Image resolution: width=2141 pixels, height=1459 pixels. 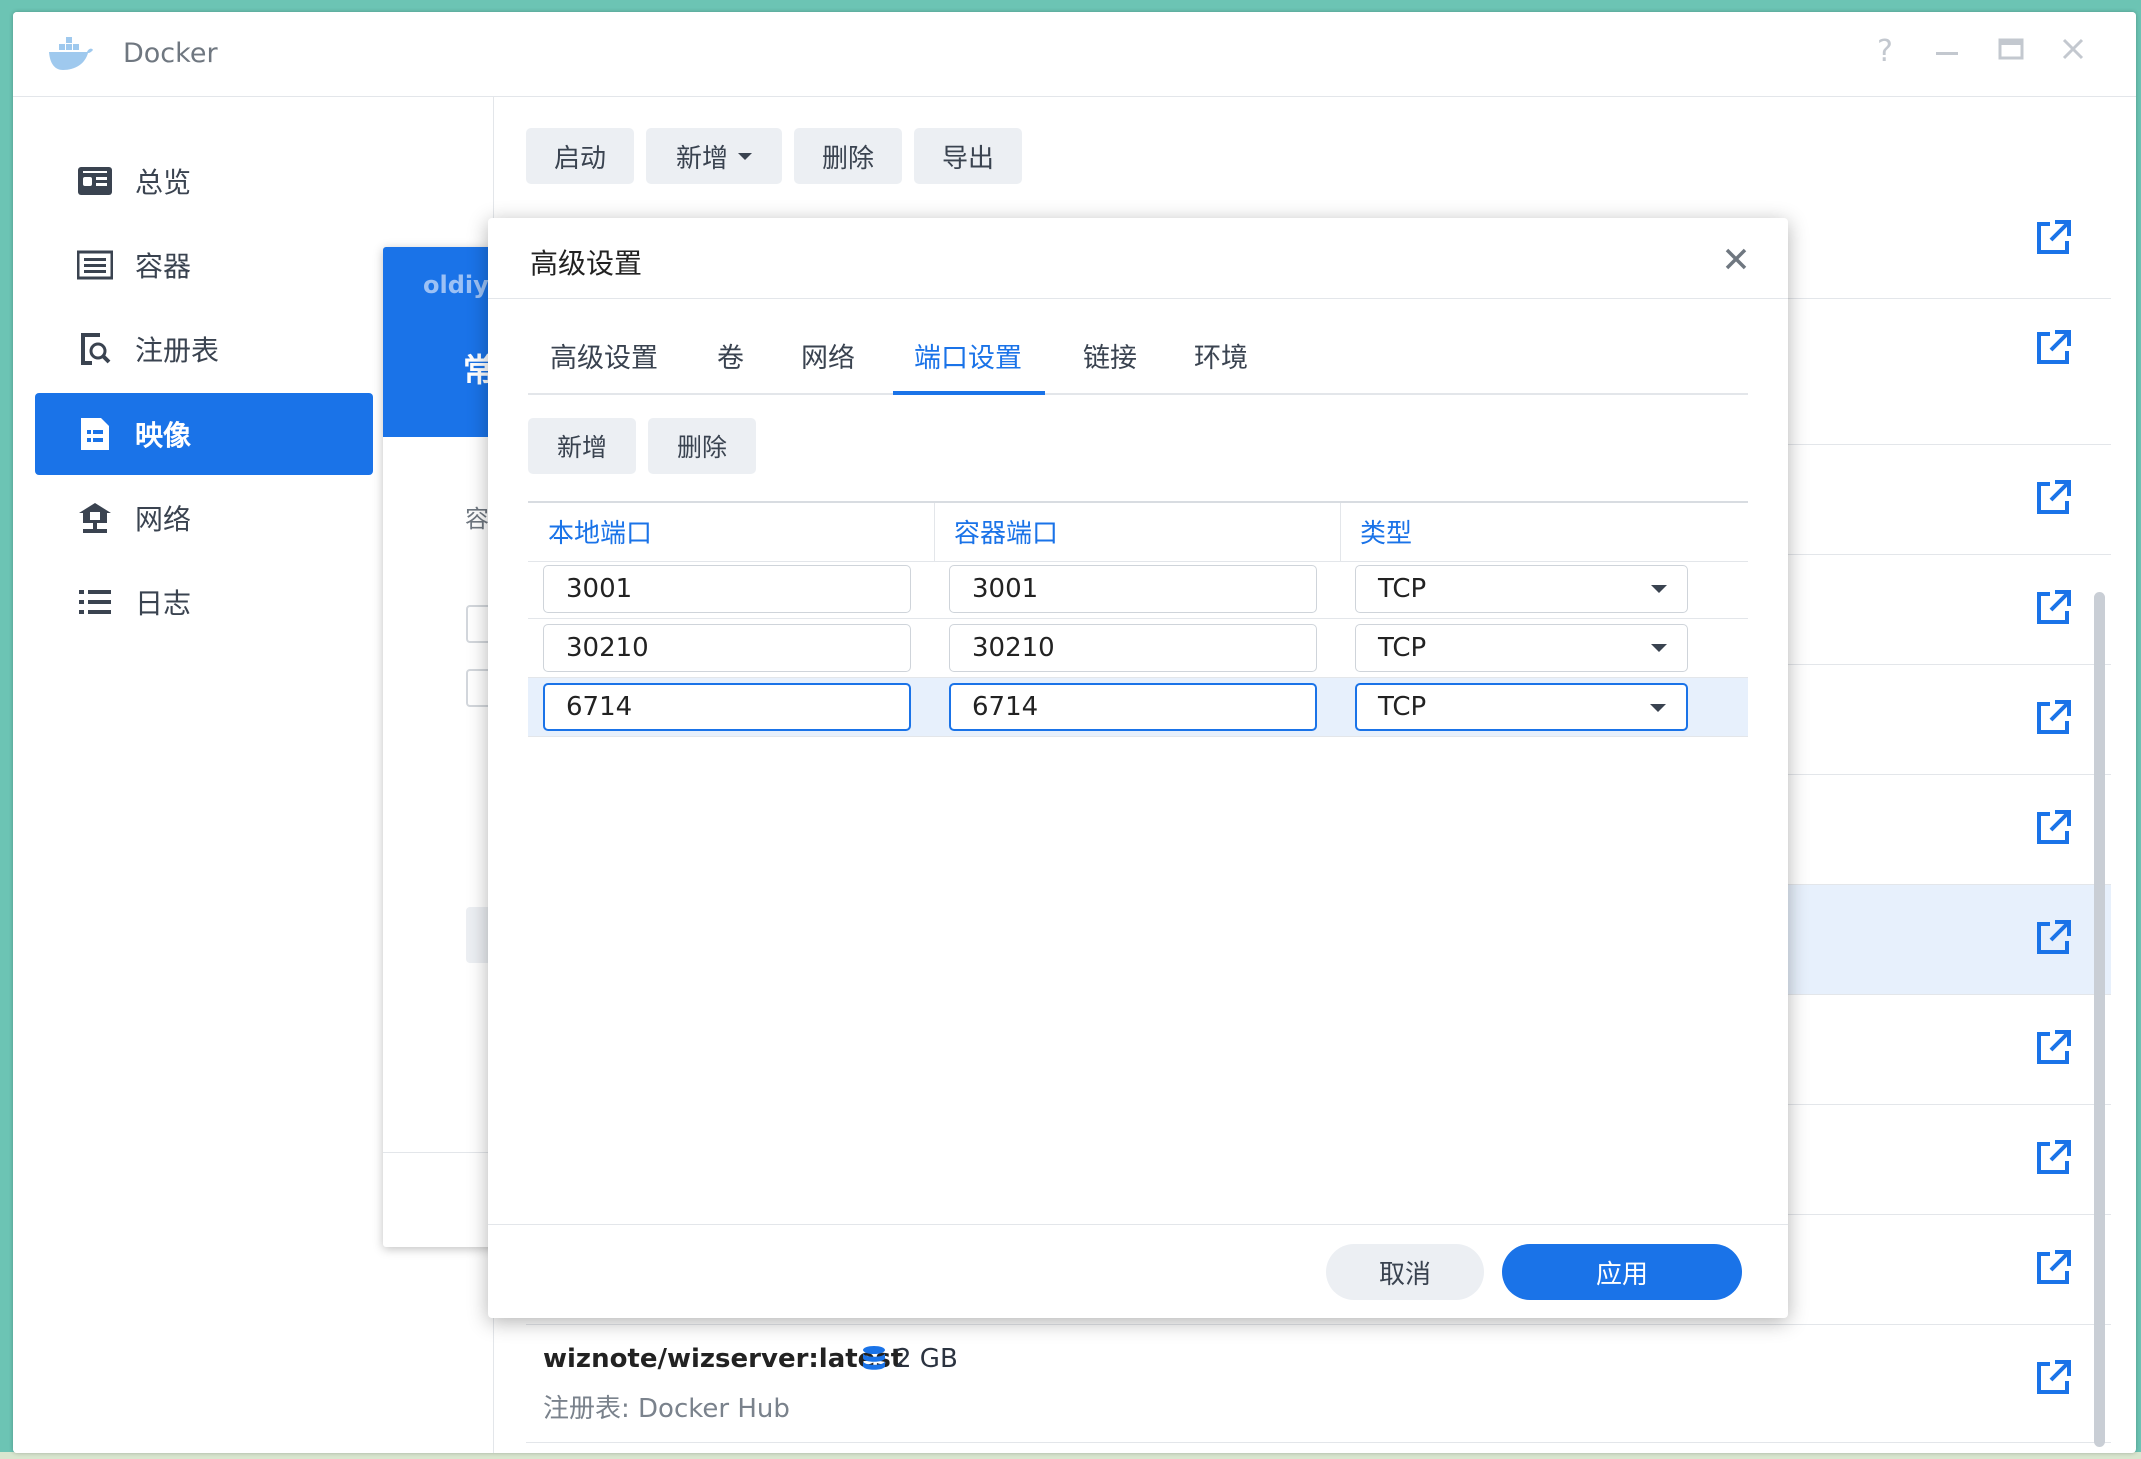 I want to click on sidebar-item-log: 日志, so click(x=204, y=602).